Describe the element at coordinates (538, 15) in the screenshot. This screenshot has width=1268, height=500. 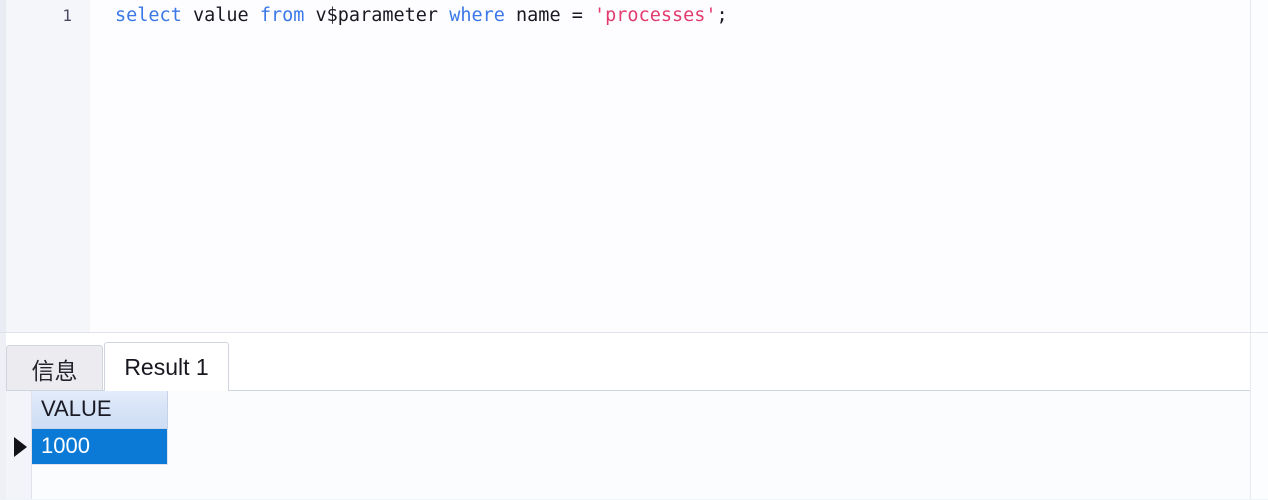
I see `code-token-plain-10: name` at that location.